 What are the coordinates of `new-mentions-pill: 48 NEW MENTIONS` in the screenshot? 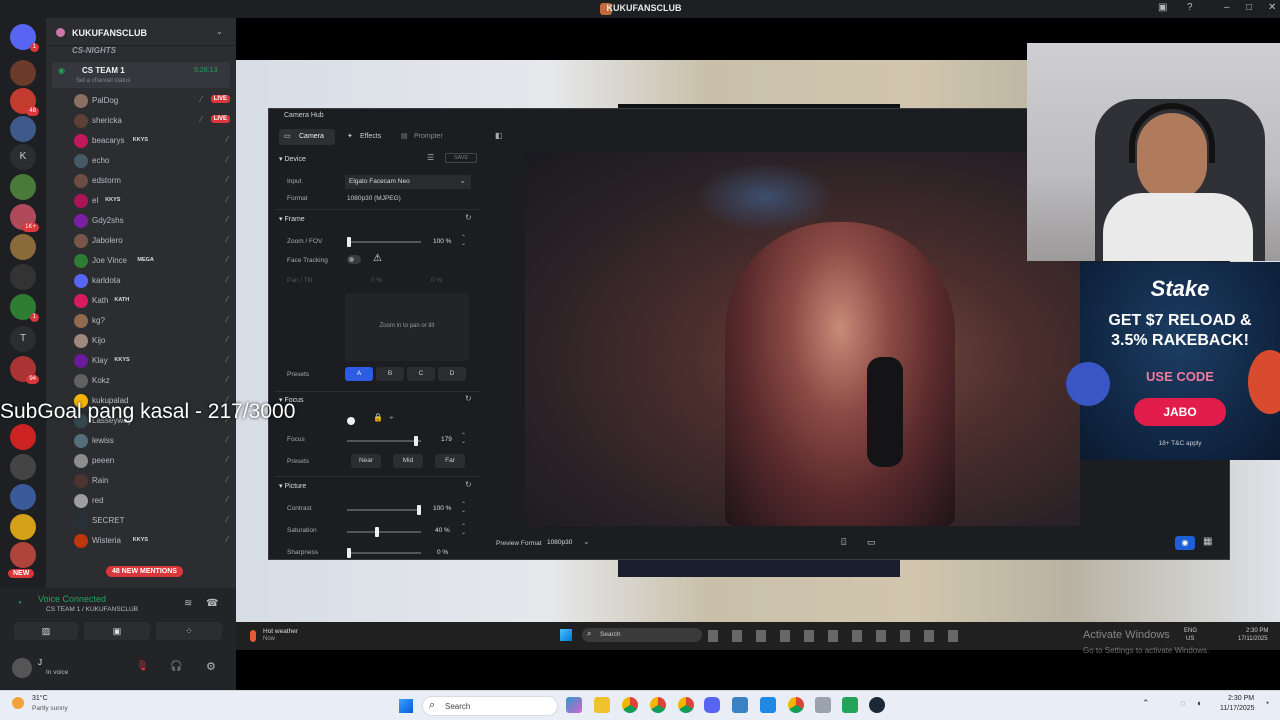 It's located at (144, 571).